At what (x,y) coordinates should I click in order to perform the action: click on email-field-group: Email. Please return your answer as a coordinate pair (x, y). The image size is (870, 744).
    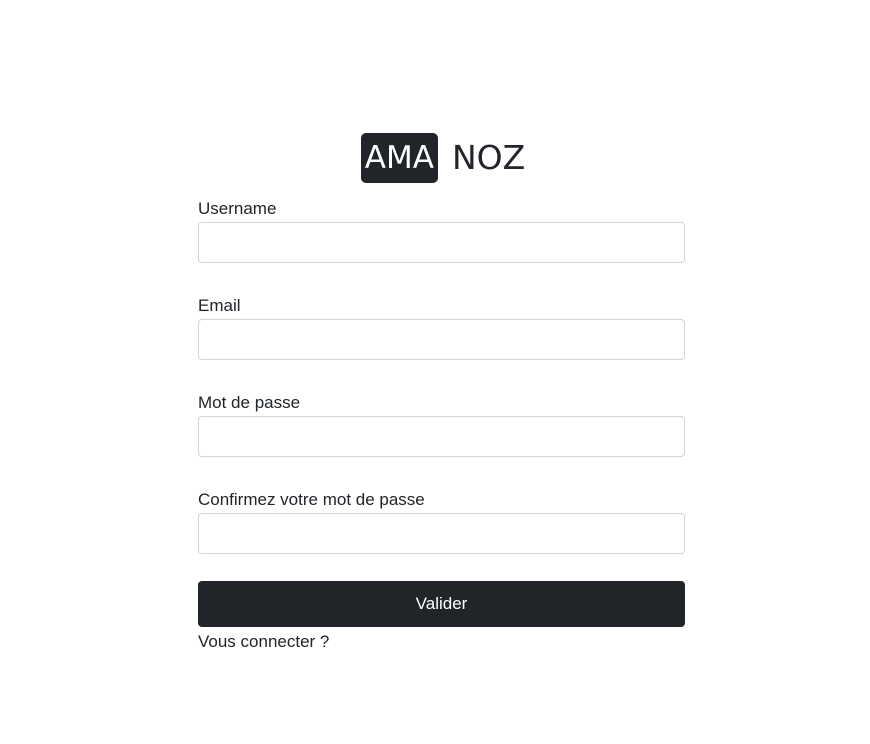
    Looking at the image, I should click on (441, 327).